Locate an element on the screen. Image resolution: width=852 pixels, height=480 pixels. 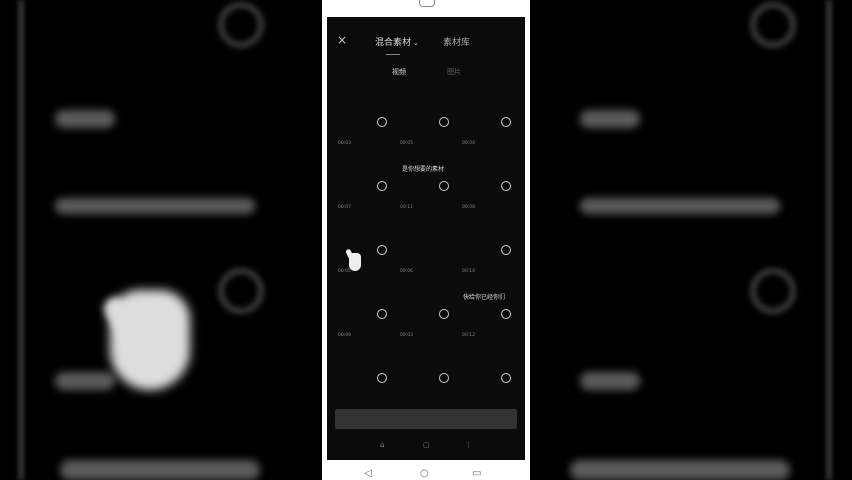
media-duration: 00:04 is located at coordinates (468, 143).